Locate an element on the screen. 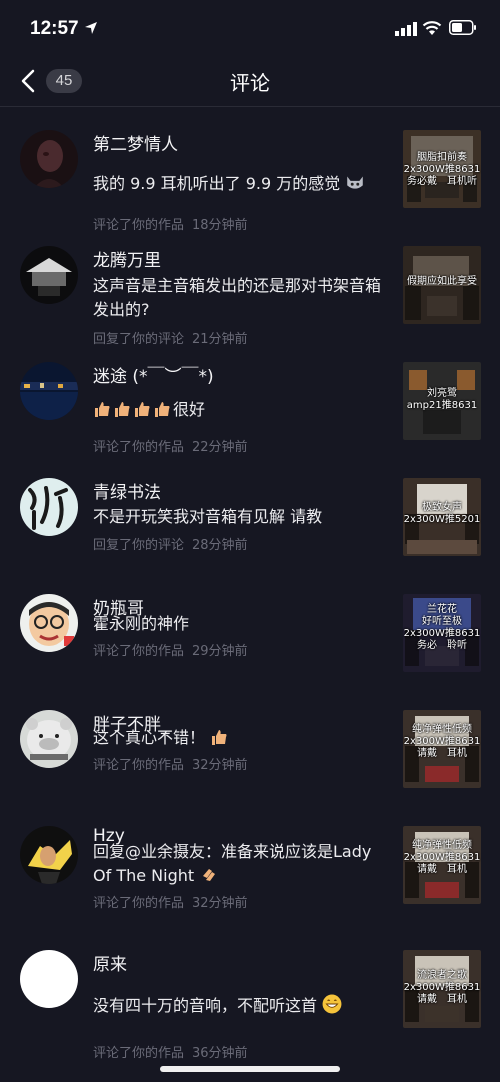 This screenshot has width=500, height=1082. comment-text: 我的 9.9 耳机听出了 9.9 万的感觉 is located at coordinates (243, 184).